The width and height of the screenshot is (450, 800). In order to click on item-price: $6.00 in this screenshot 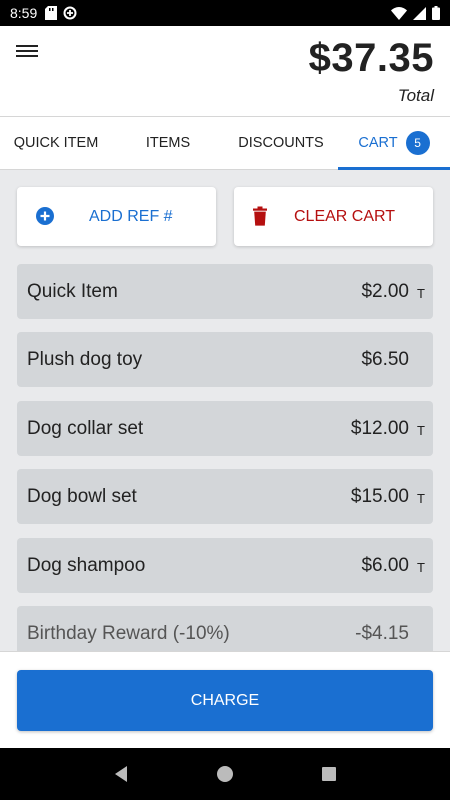, I will do `click(385, 565)`.